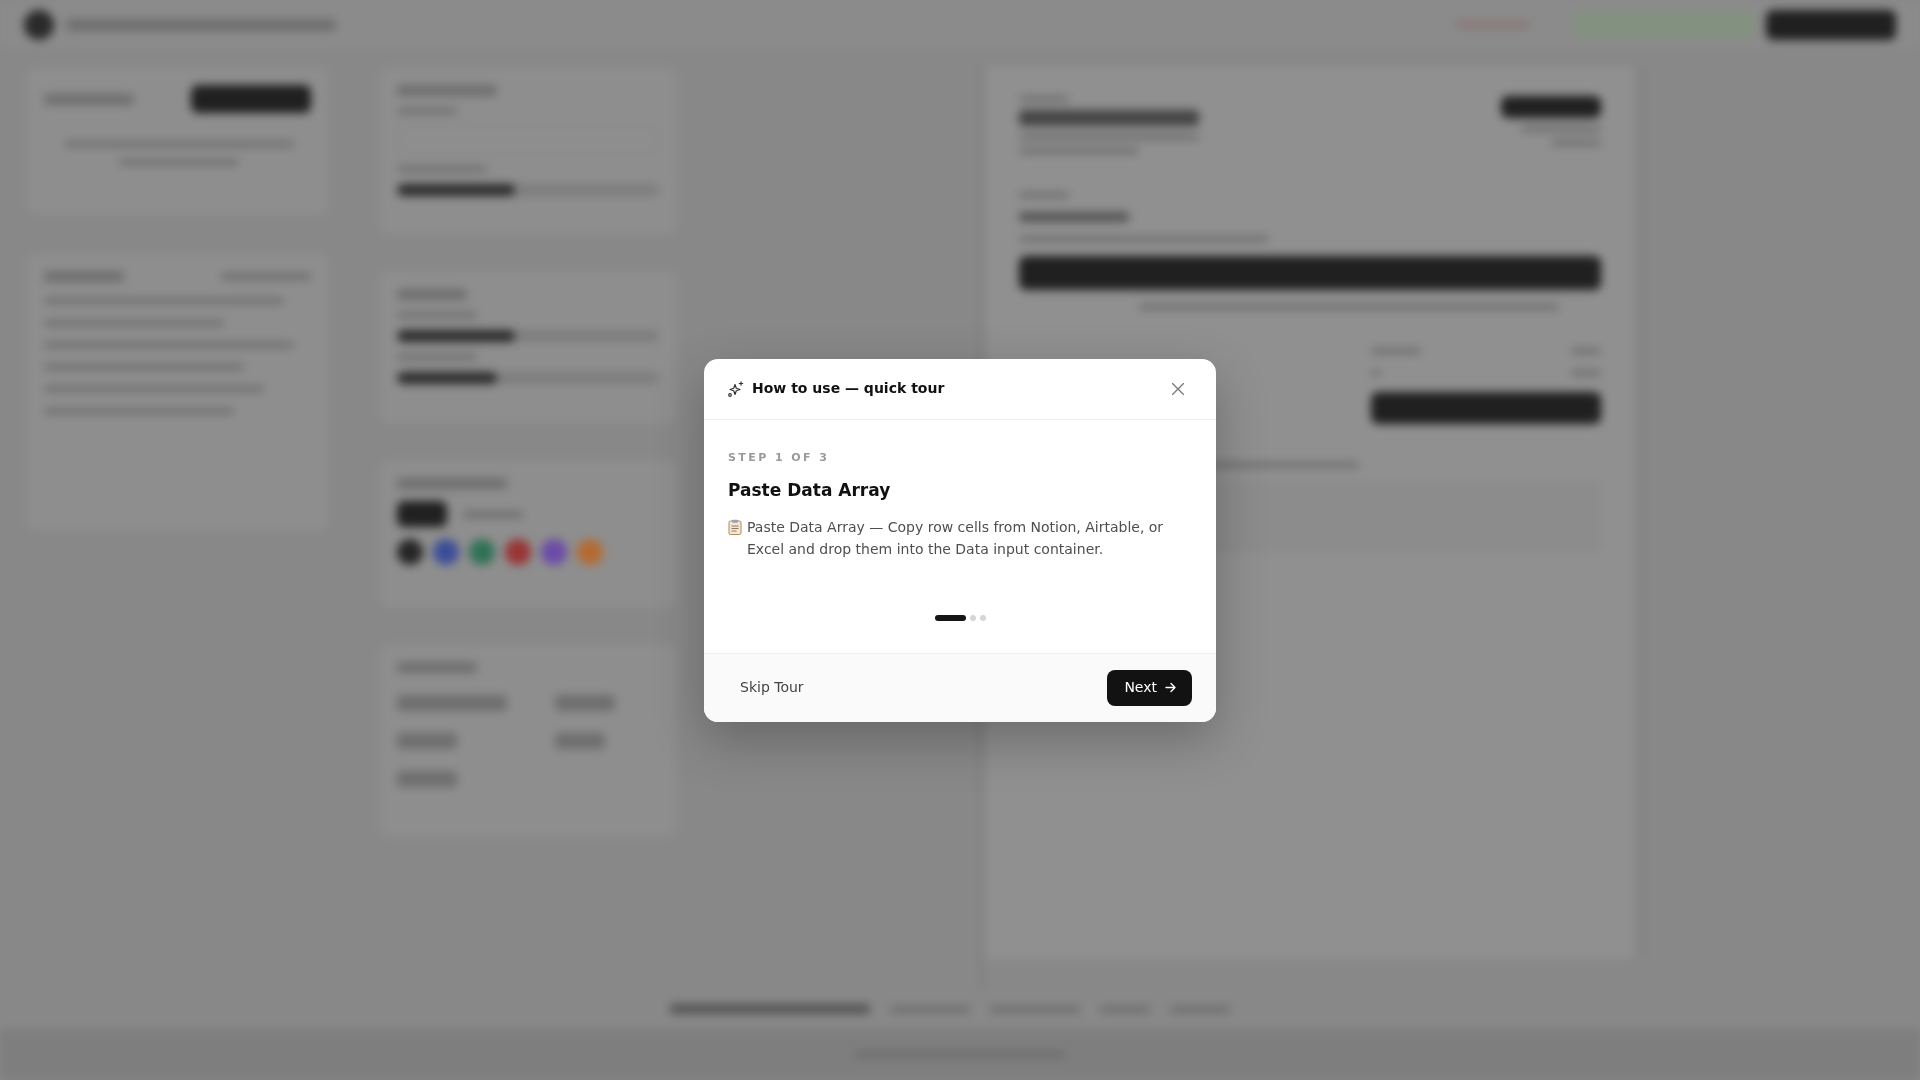 Image resolution: width=1920 pixels, height=1080 pixels. What do you see at coordinates (1170, 687) in the screenshot?
I see `arrow-right-icon` at bounding box center [1170, 687].